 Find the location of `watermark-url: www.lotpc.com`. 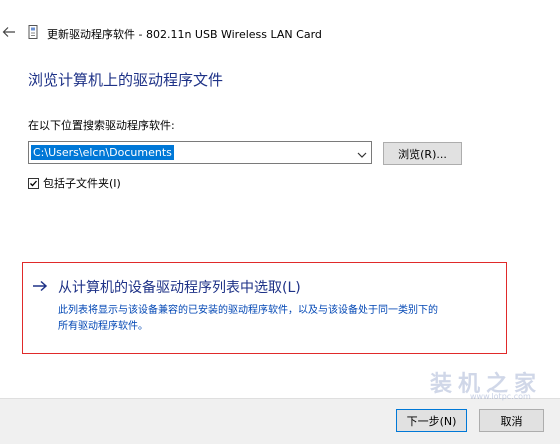

watermark-url: www.lotpc.com is located at coordinates (500, 396).